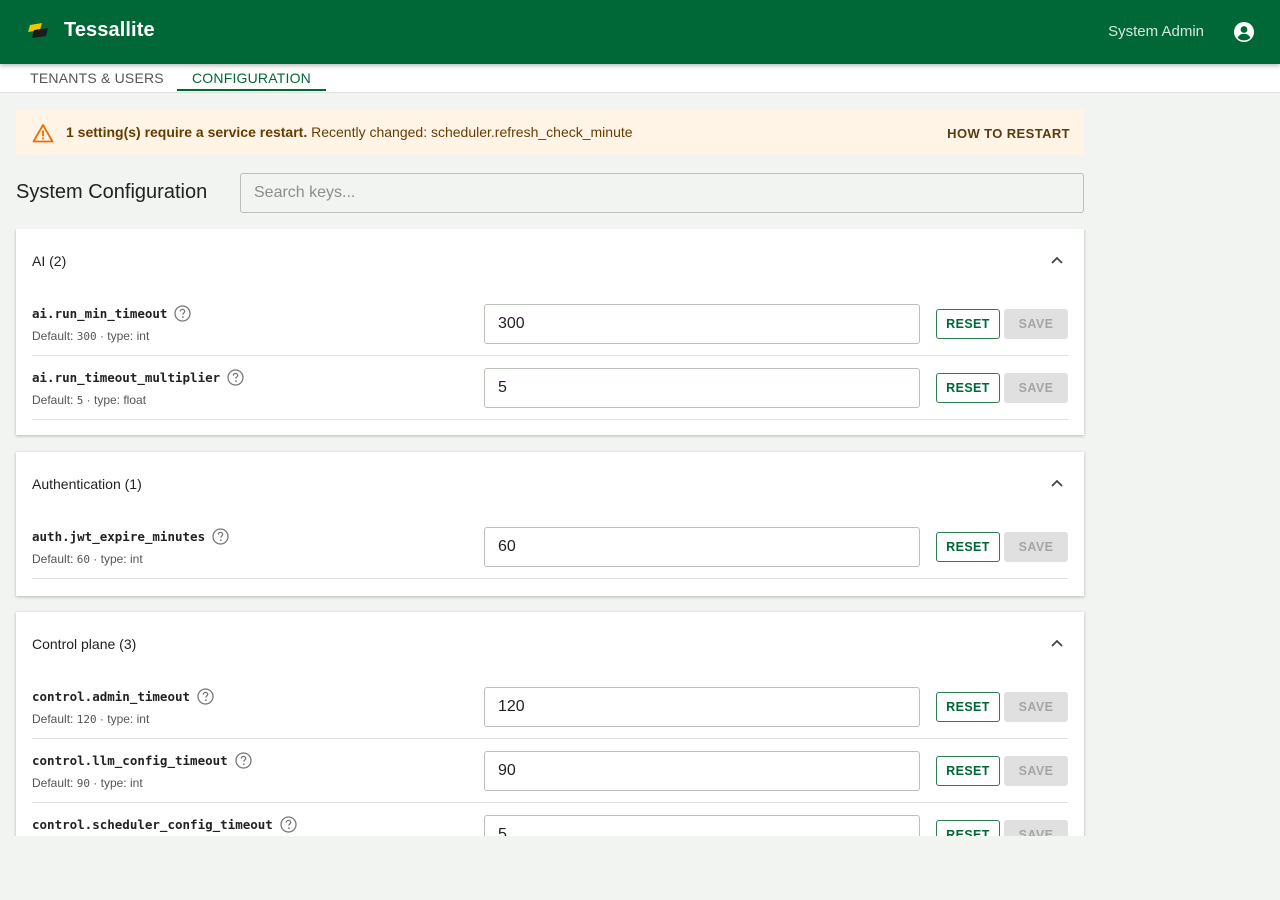 This screenshot has height=900, width=1280. Describe the element at coordinates (43, 133) in the screenshot. I see `warning-icon` at that location.